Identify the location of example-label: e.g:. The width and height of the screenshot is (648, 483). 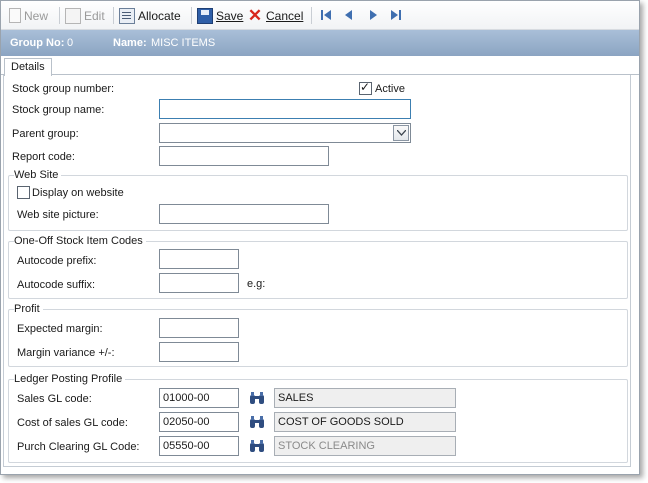
(256, 284).